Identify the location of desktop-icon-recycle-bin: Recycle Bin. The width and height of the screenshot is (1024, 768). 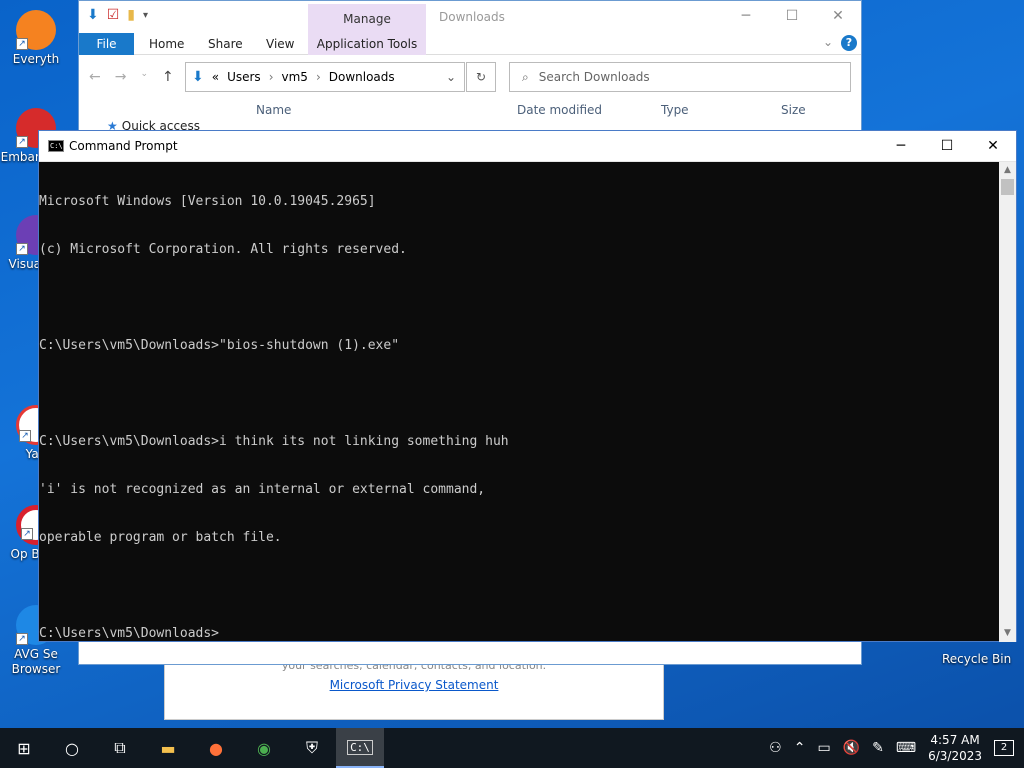
(976, 659).